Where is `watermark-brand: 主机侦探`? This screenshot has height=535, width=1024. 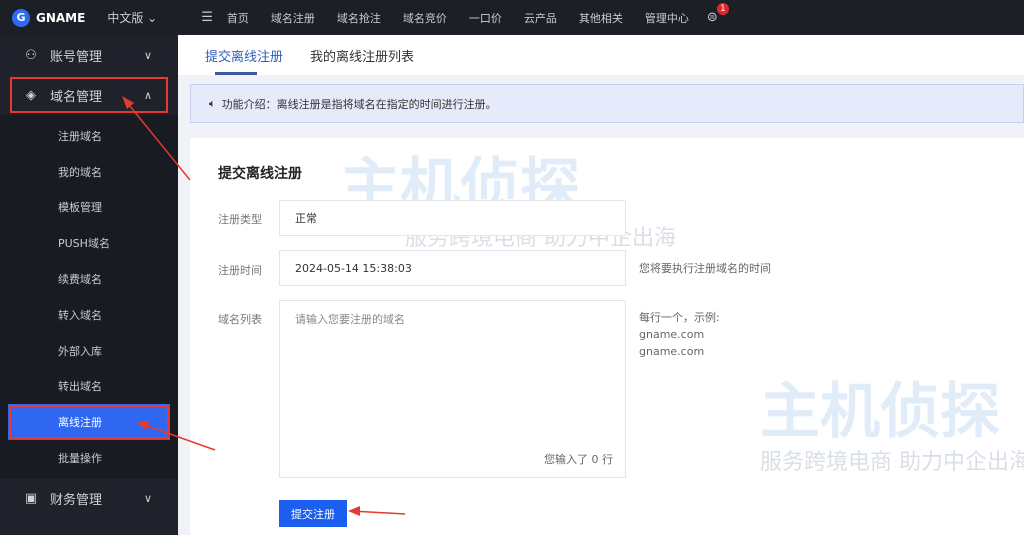 watermark-brand: 主机侦探 is located at coordinates (880, 412).